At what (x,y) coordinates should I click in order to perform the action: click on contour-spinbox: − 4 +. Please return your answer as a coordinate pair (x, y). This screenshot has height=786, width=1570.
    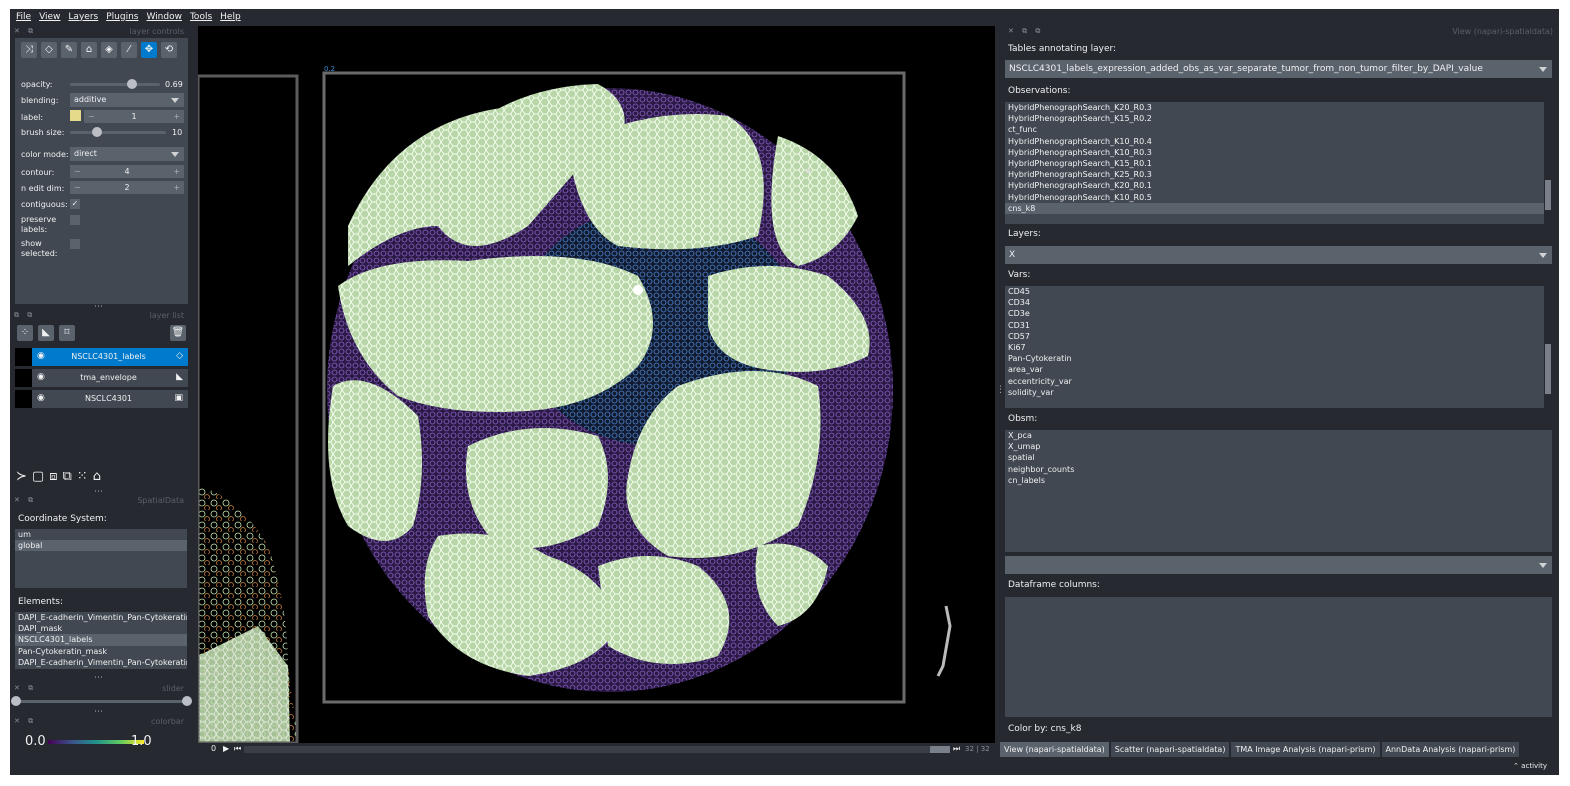
    Looking at the image, I should click on (127, 171).